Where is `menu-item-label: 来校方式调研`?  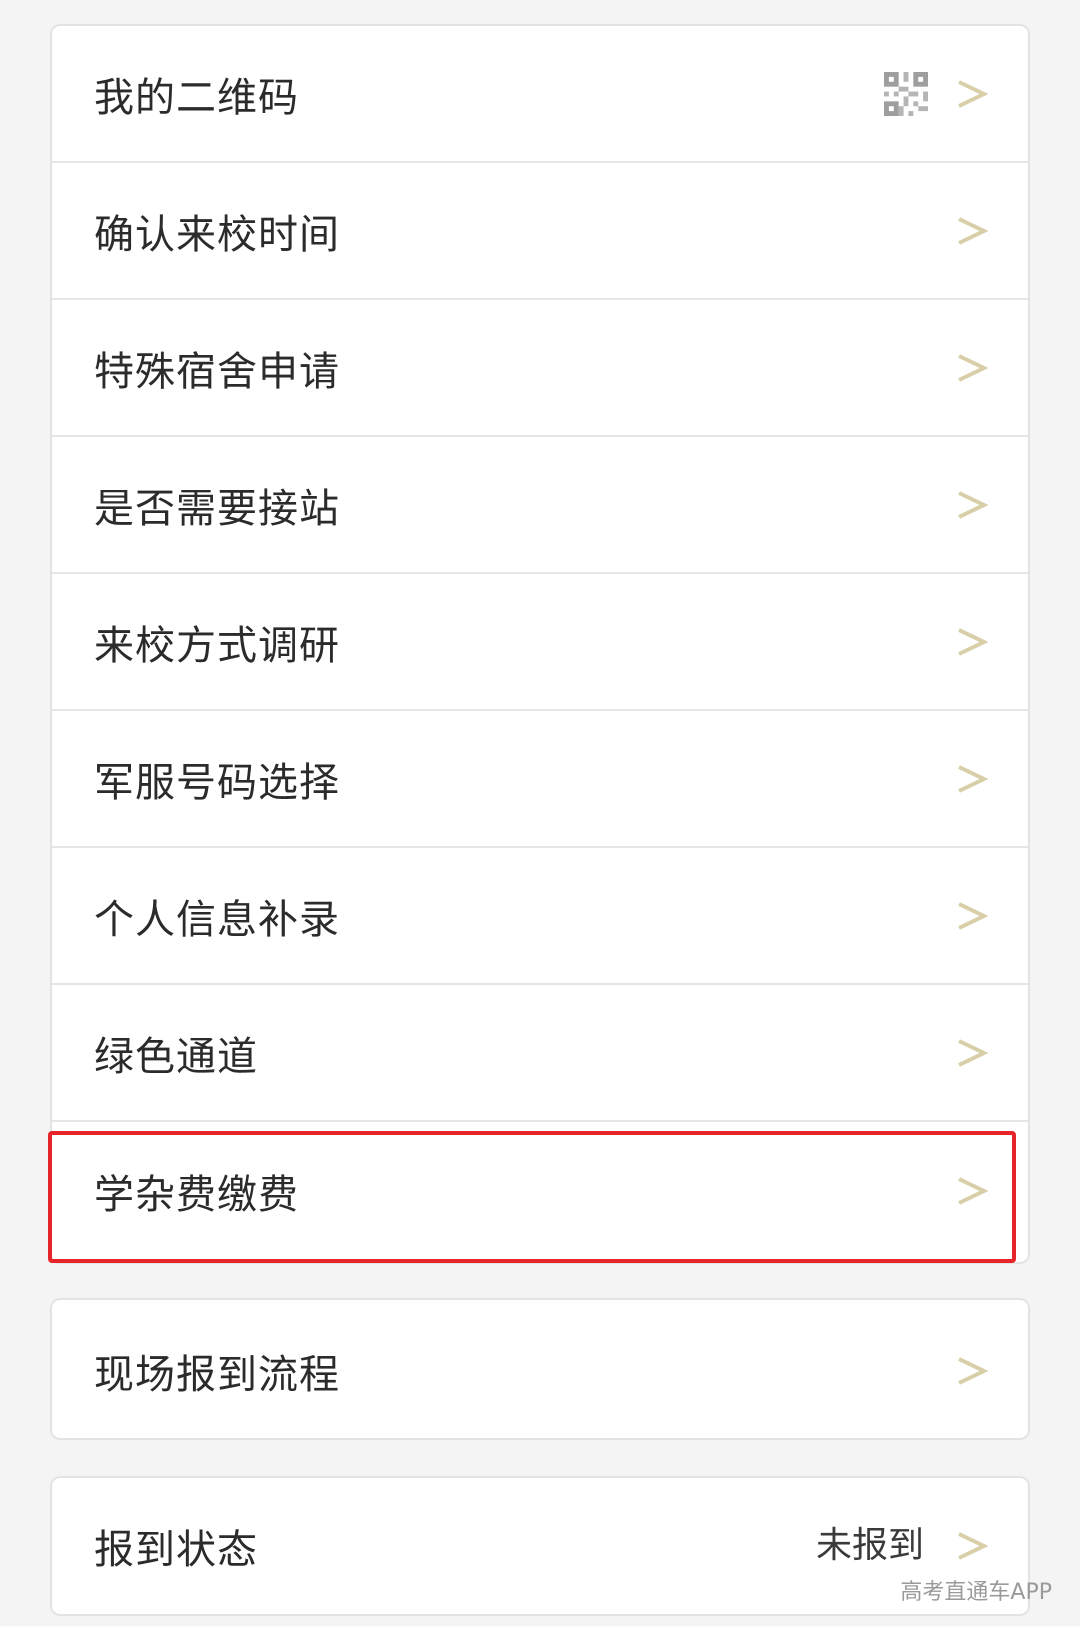 menu-item-label: 来校方式调研 is located at coordinates (217, 645).